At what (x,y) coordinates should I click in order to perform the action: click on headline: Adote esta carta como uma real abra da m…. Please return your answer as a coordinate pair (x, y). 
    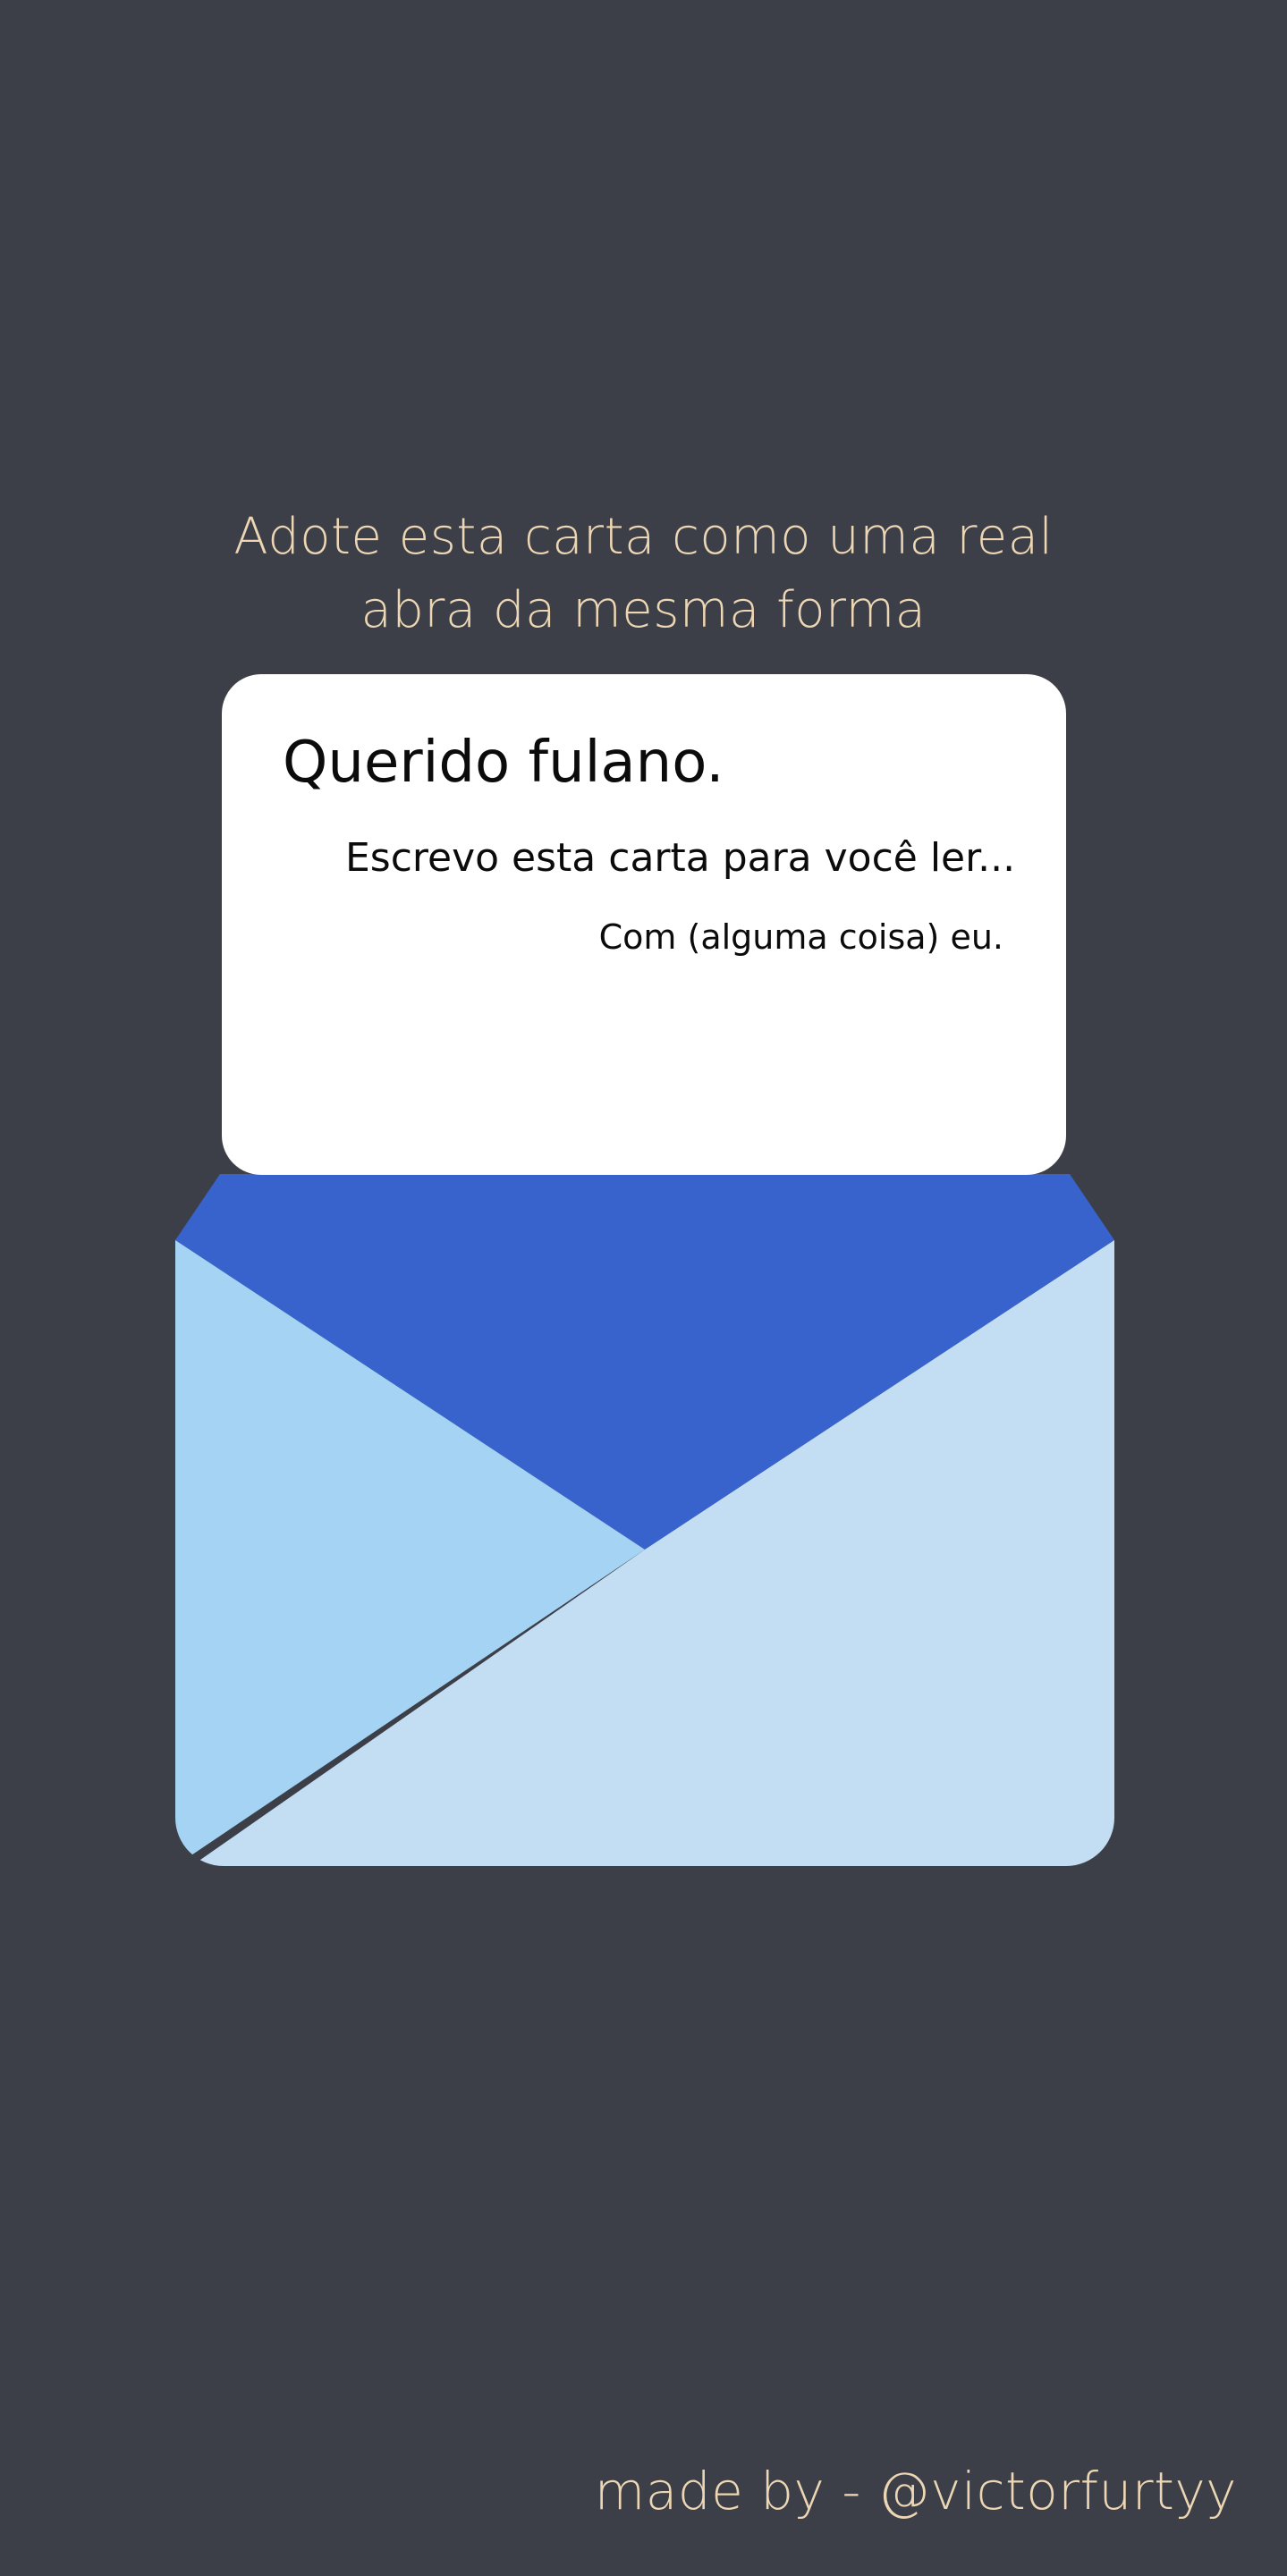
    Looking at the image, I should click on (643, 574).